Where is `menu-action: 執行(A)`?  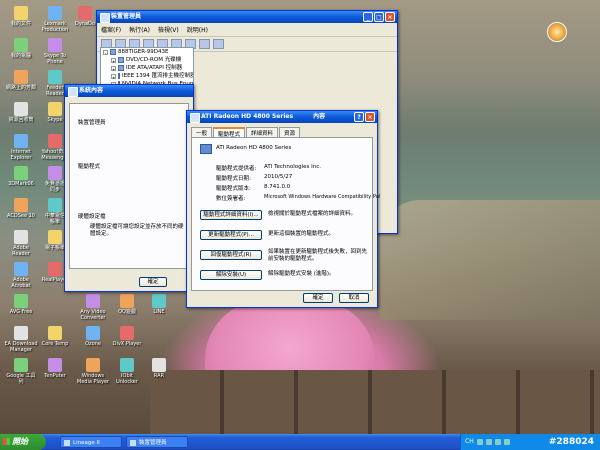
menu-action: 執行(A) is located at coordinates (139, 29).